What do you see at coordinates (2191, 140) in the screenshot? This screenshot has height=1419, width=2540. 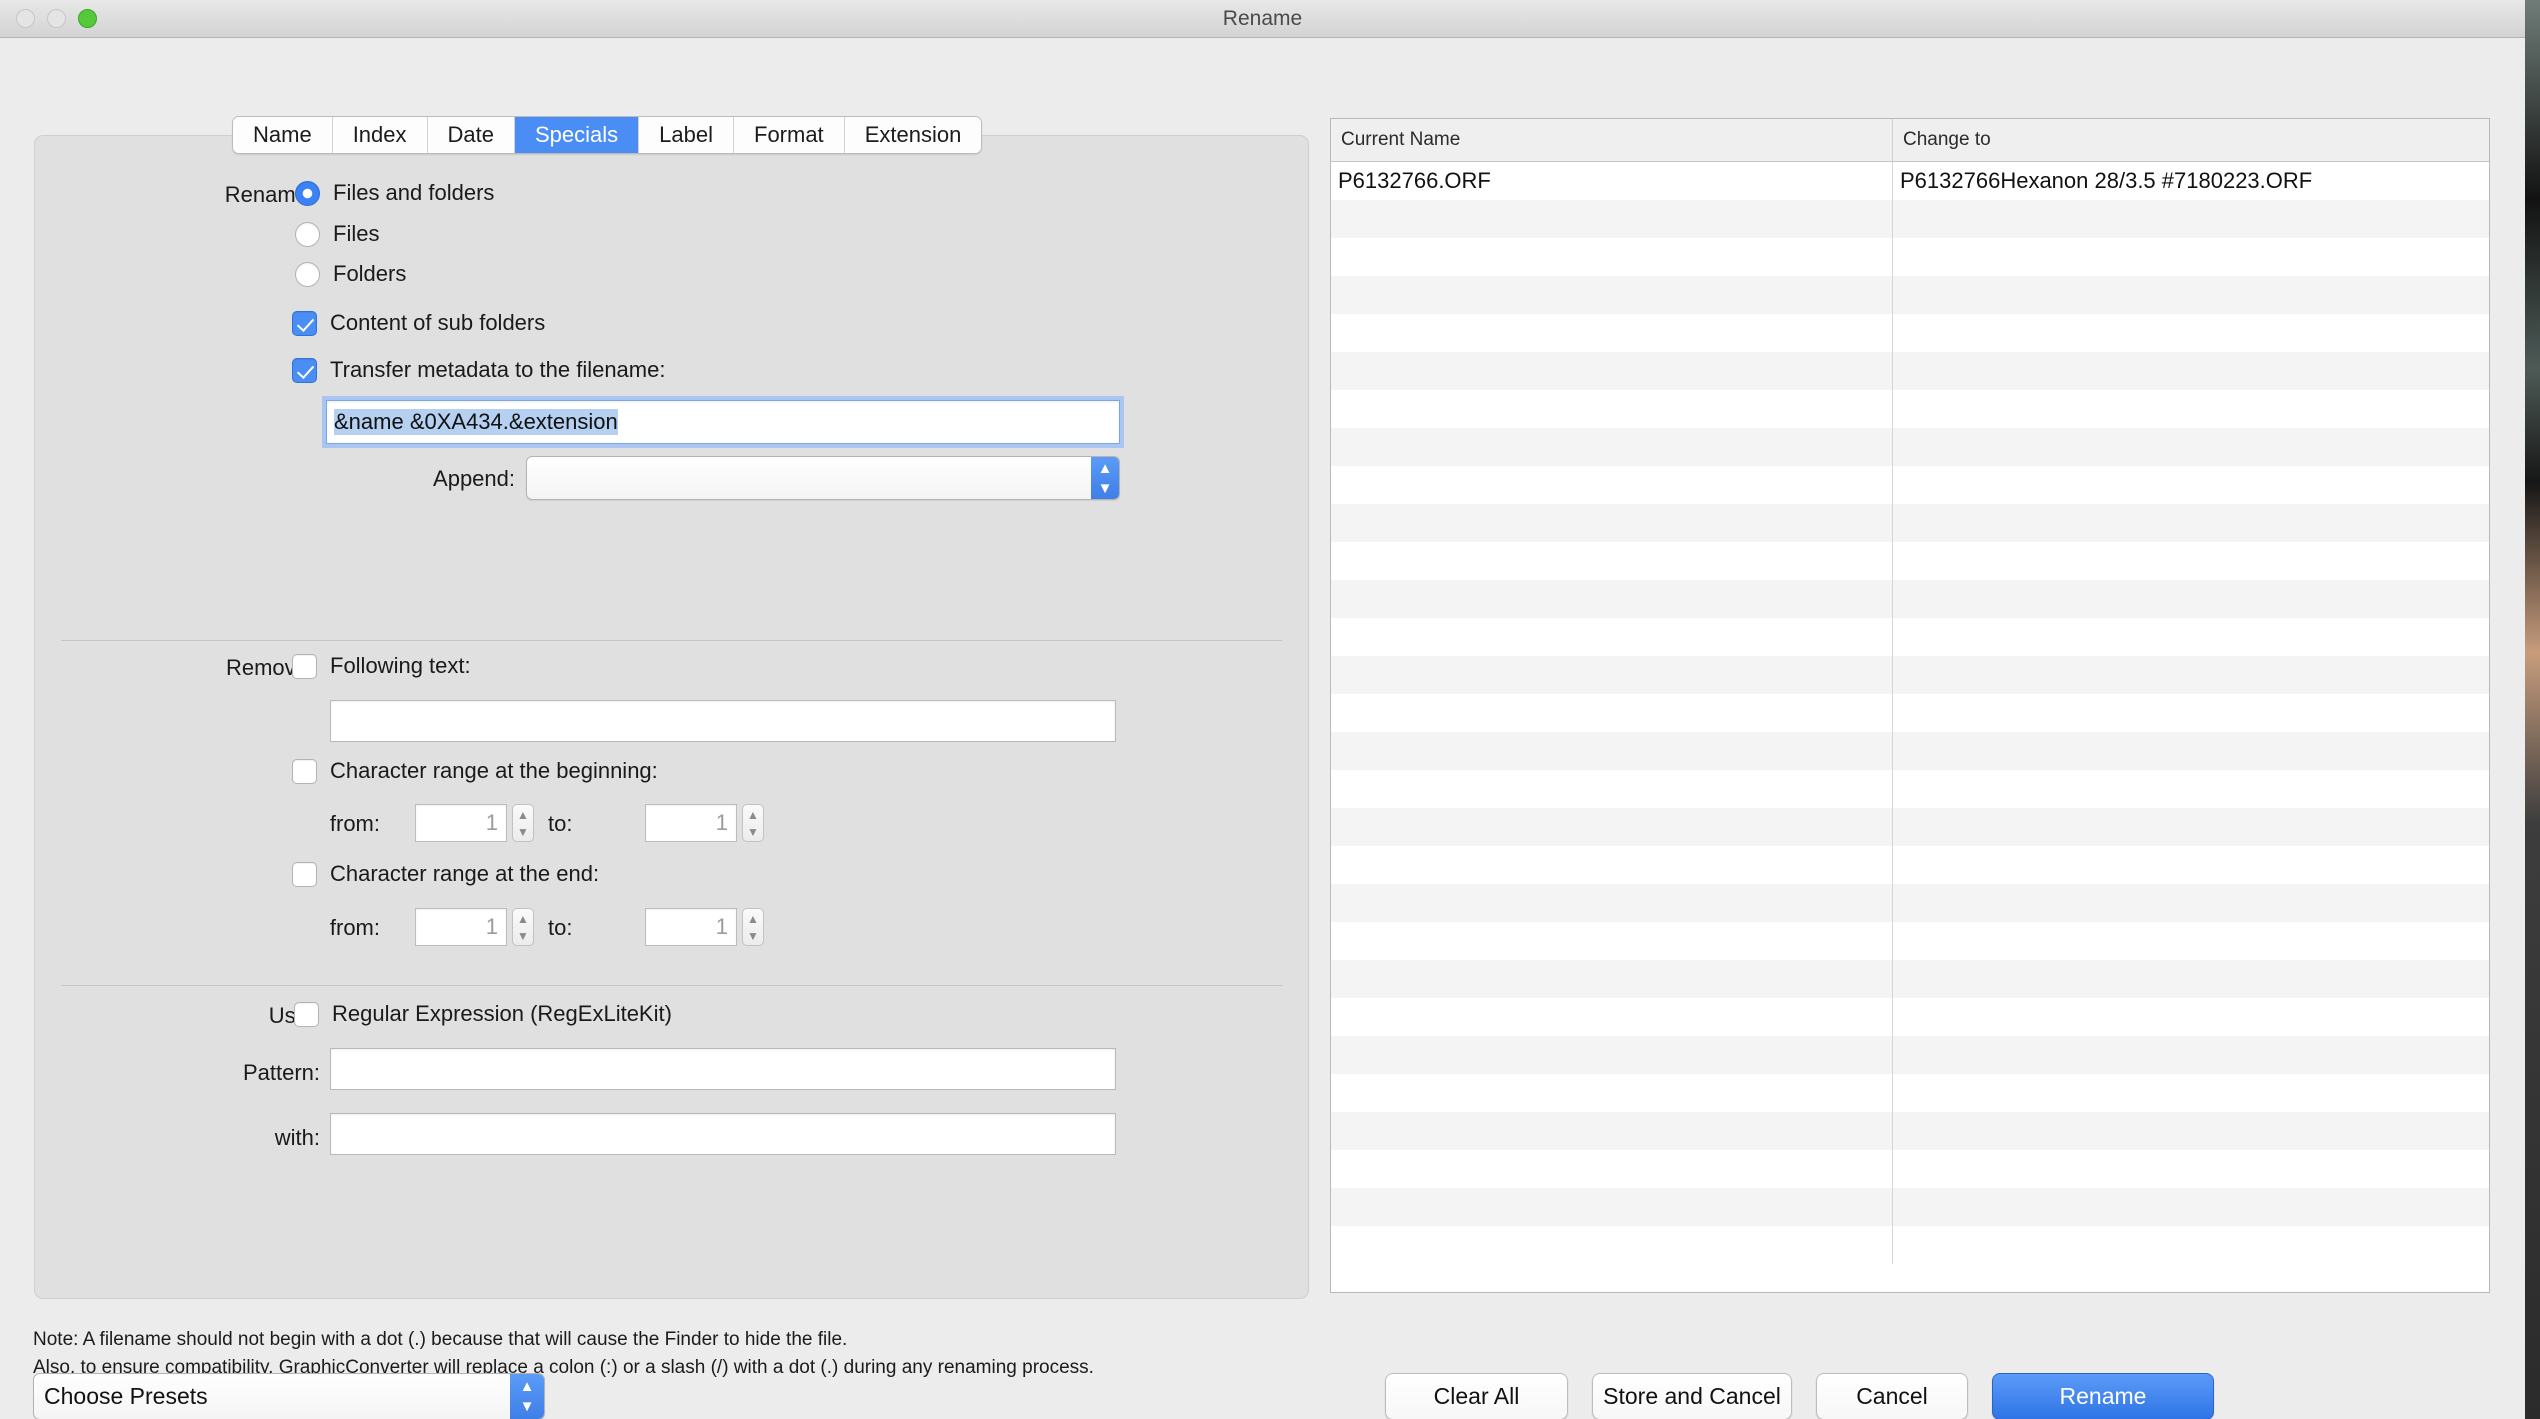 I see `column-header-change-to: Change to` at bounding box center [2191, 140].